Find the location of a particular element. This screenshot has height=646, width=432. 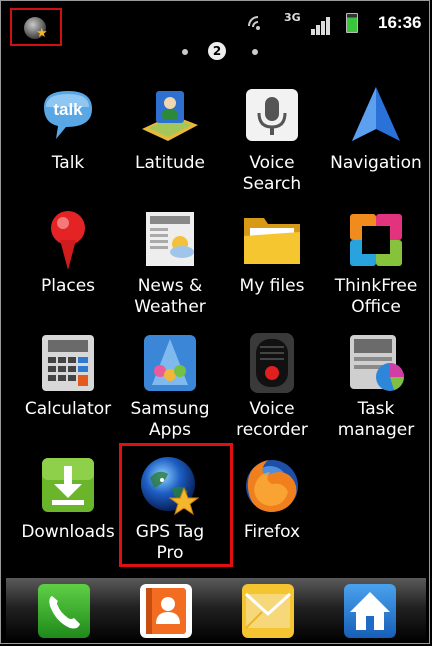

app-voice-recorder: Voice recorder is located at coordinates (272, 386).